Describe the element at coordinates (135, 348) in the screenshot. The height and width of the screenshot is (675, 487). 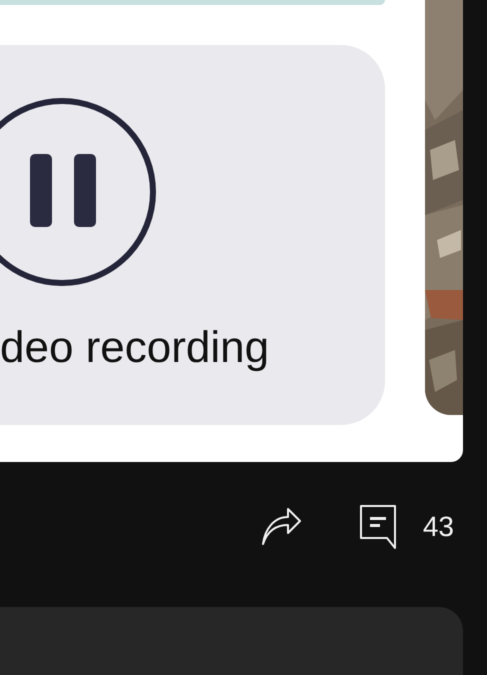
I see `recording-label: deo recording` at that location.